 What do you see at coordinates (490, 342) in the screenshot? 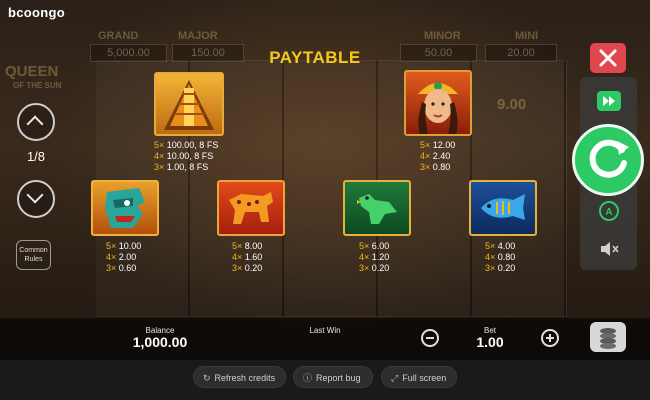
I see `bet-value: 1.00` at bounding box center [490, 342].